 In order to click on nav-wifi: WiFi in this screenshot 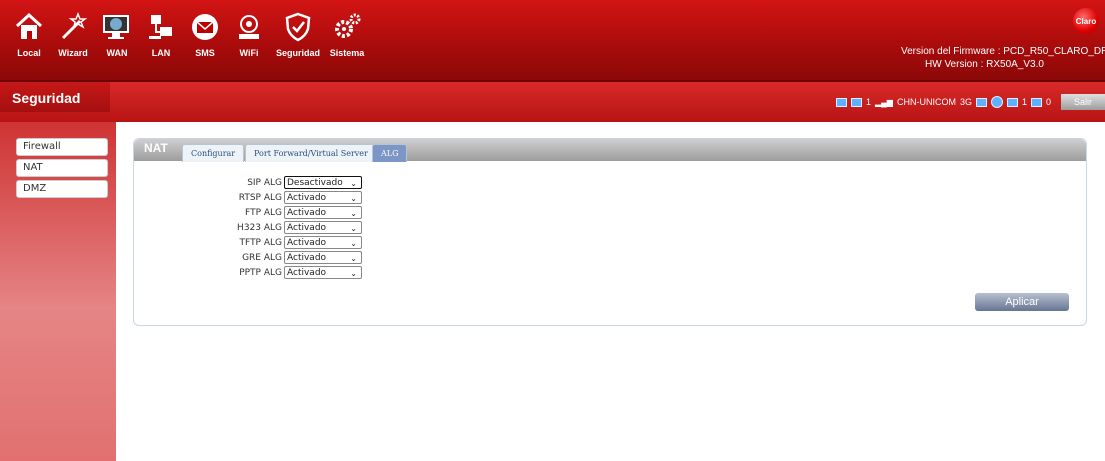, I will do `click(249, 38)`.